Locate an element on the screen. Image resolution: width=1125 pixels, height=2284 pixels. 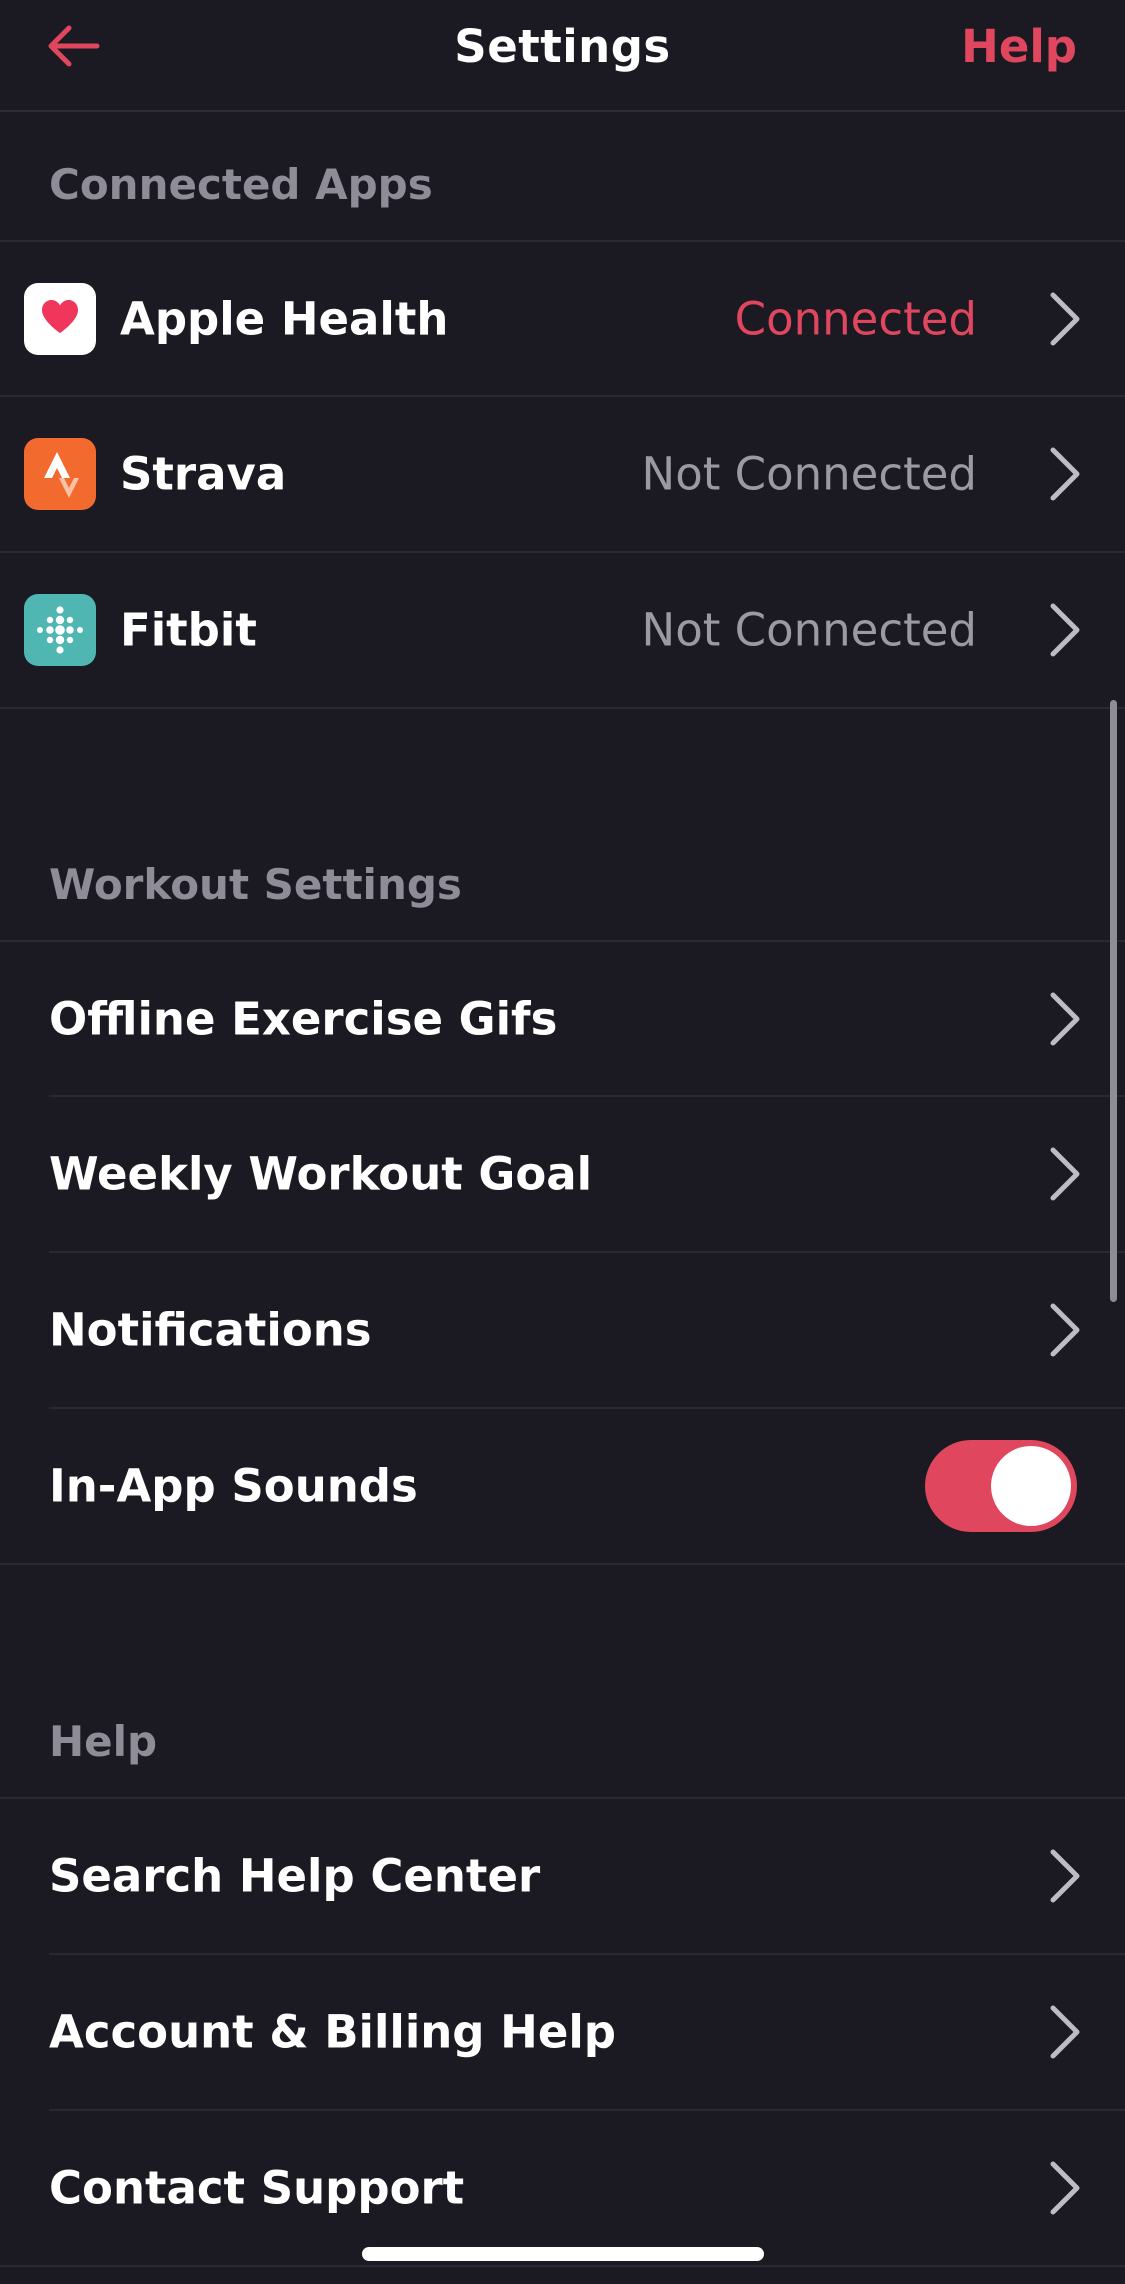
row-label: Offline Exercise Gifs is located at coordinates (303, 1019).